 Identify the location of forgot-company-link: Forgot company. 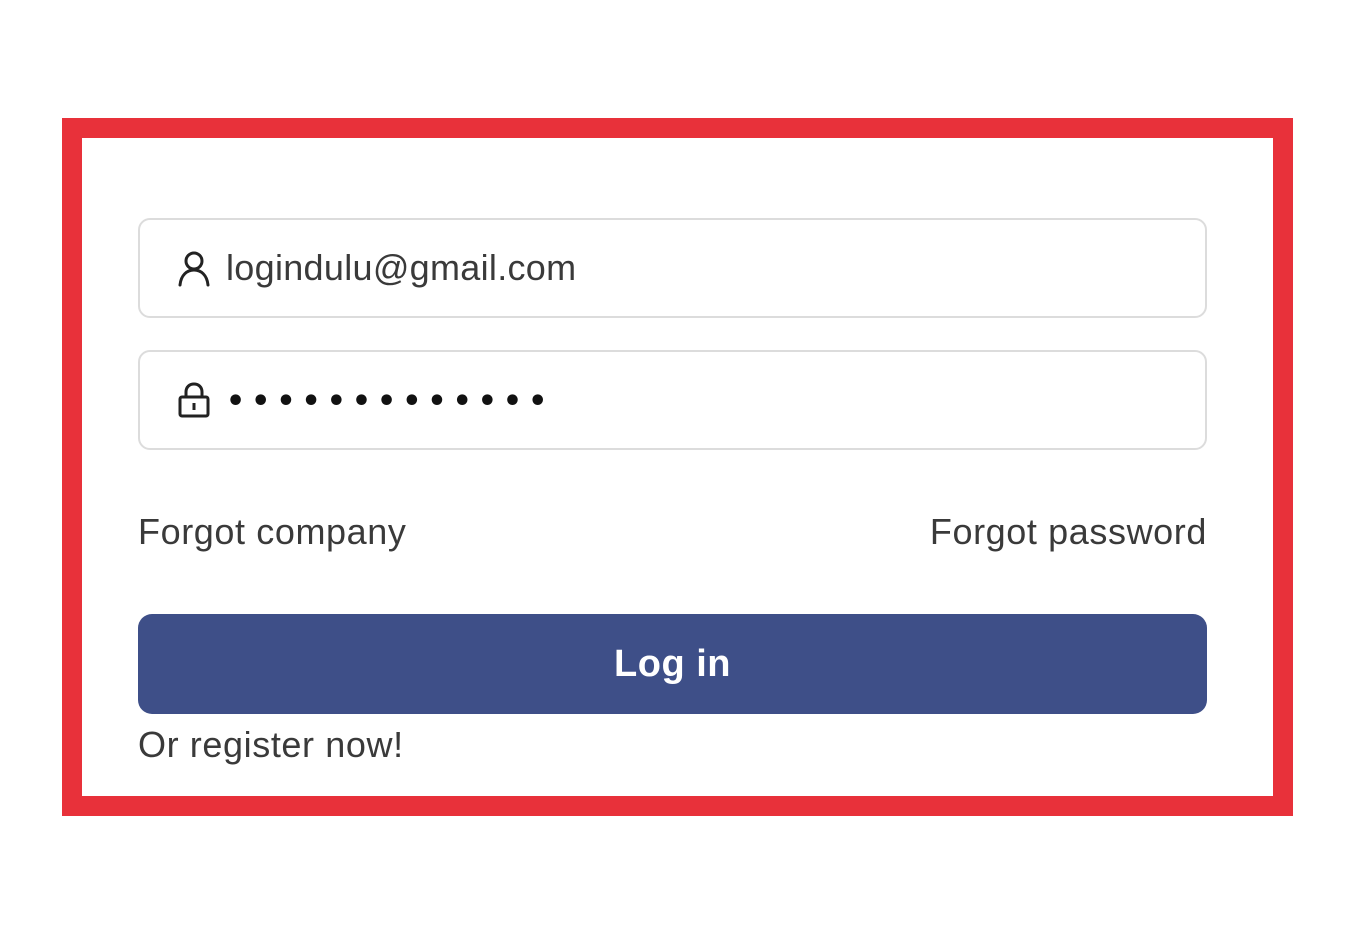
(272, 532).